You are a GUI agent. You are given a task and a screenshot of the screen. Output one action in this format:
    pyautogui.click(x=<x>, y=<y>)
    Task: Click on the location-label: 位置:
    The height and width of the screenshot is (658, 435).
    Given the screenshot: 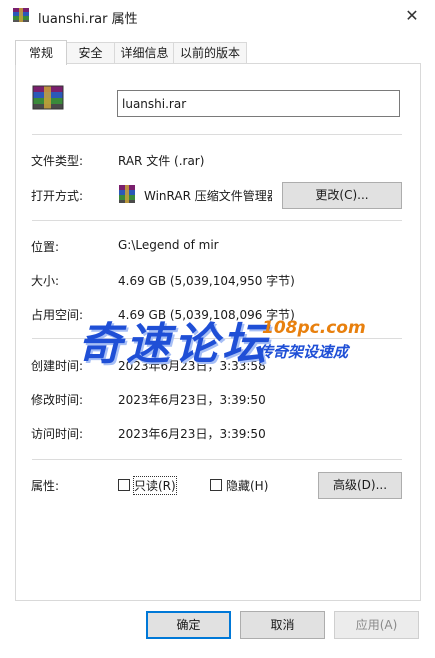 What is the action you would take?
    pyautogui.click(x=45, y=247)
    